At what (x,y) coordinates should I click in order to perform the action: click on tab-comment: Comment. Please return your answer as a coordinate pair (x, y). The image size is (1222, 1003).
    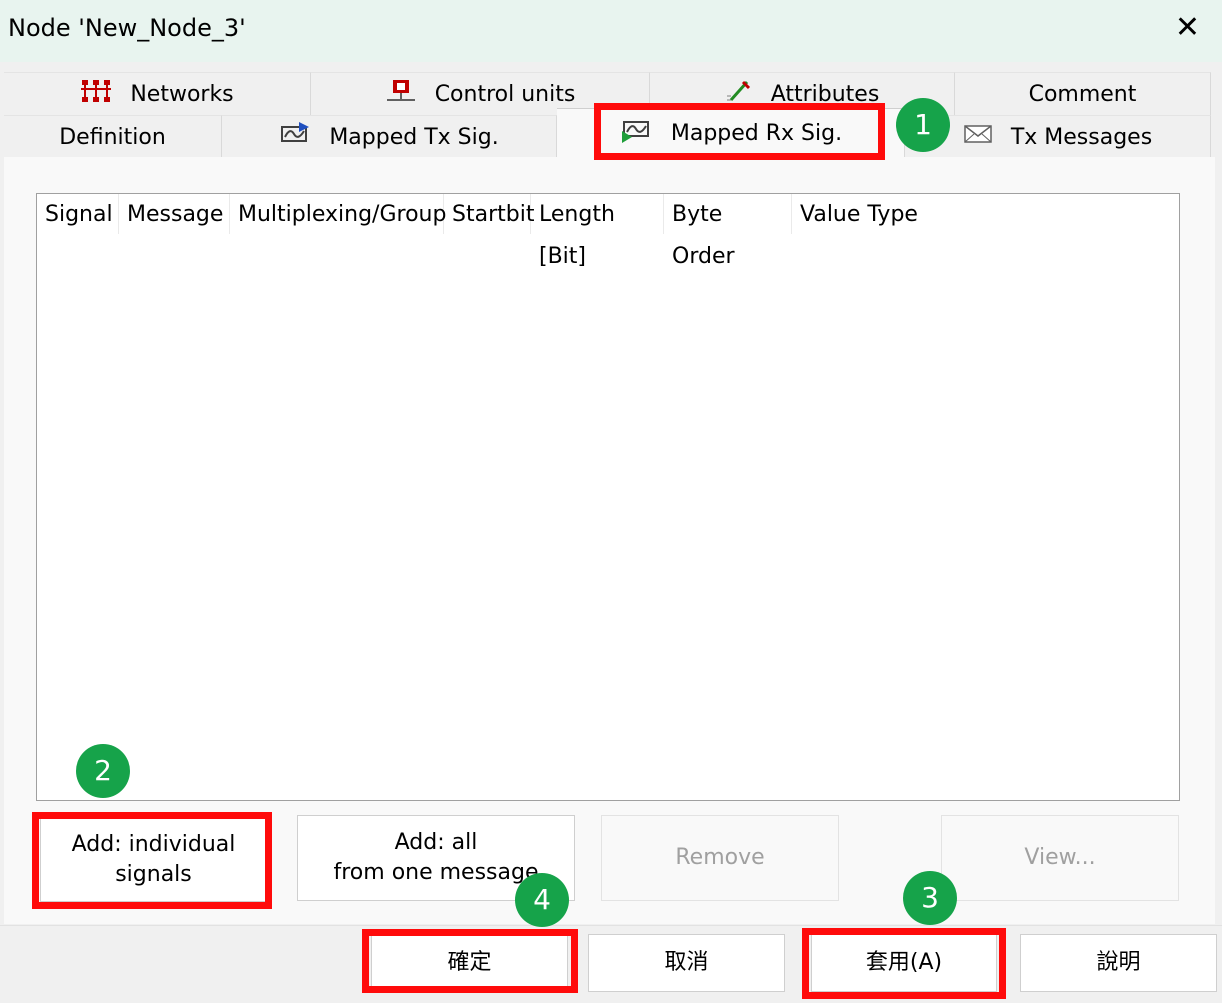
    Looking at the image, I should click on (1083, 93).